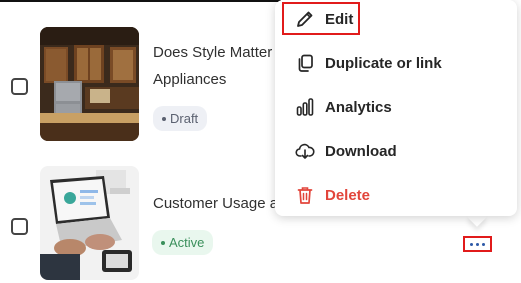  I want to click on status-badge: Draft, so click(180, 118).